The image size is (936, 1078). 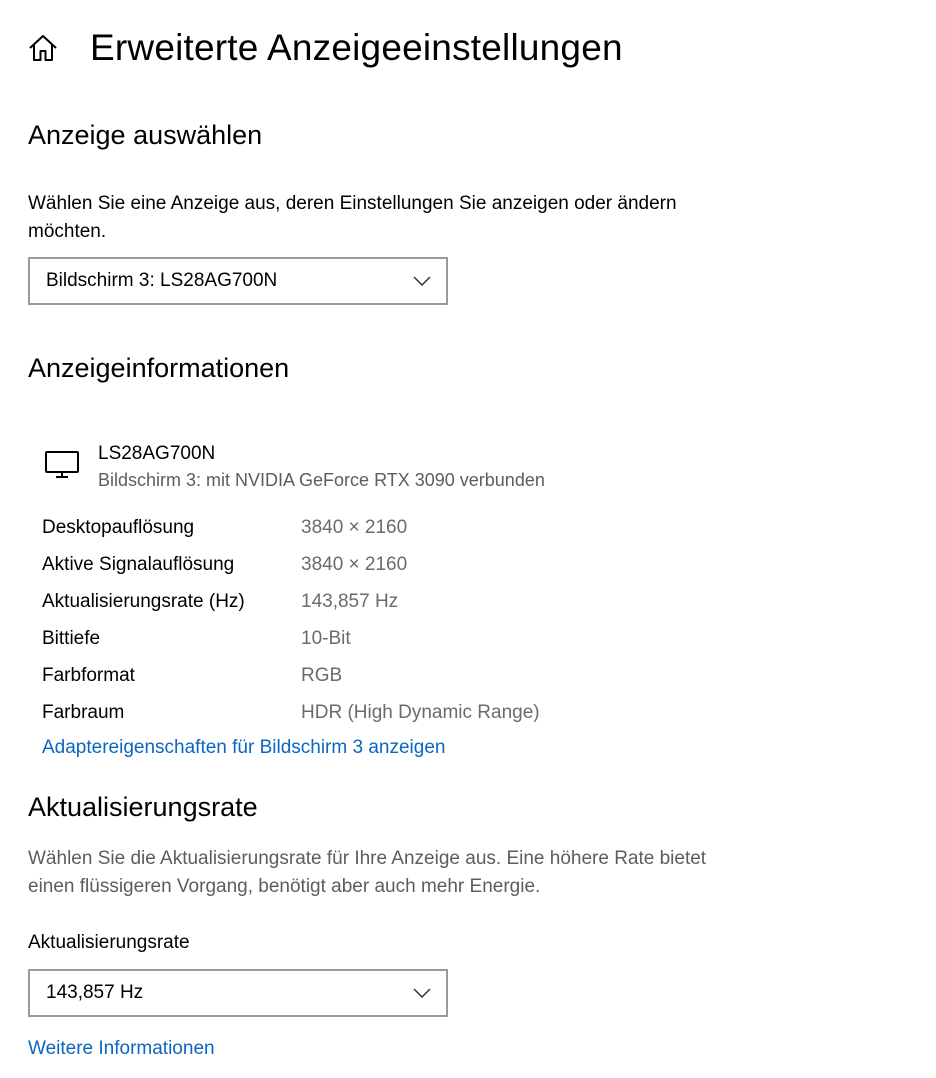 I want to click on info-label: Farbraum, so click(x=83, y=712).